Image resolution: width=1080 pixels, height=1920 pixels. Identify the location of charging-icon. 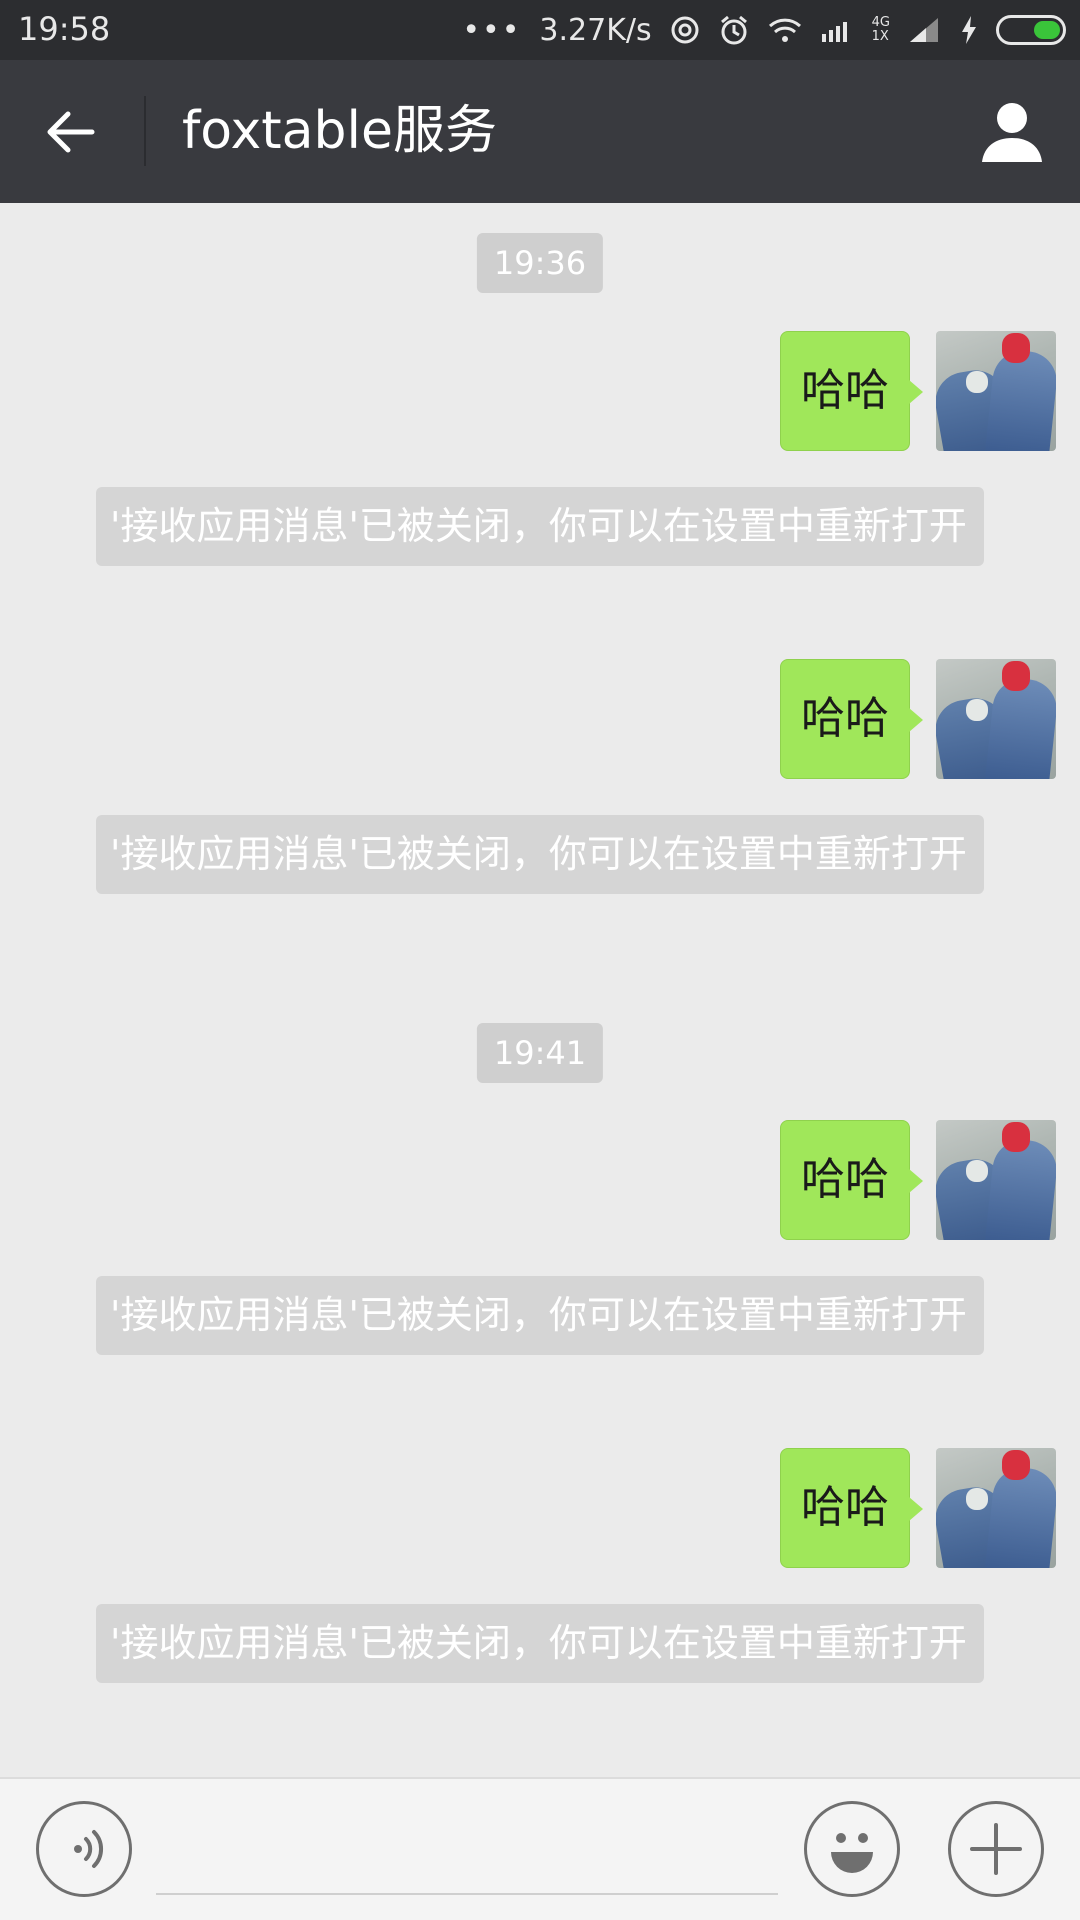
(969, 30).